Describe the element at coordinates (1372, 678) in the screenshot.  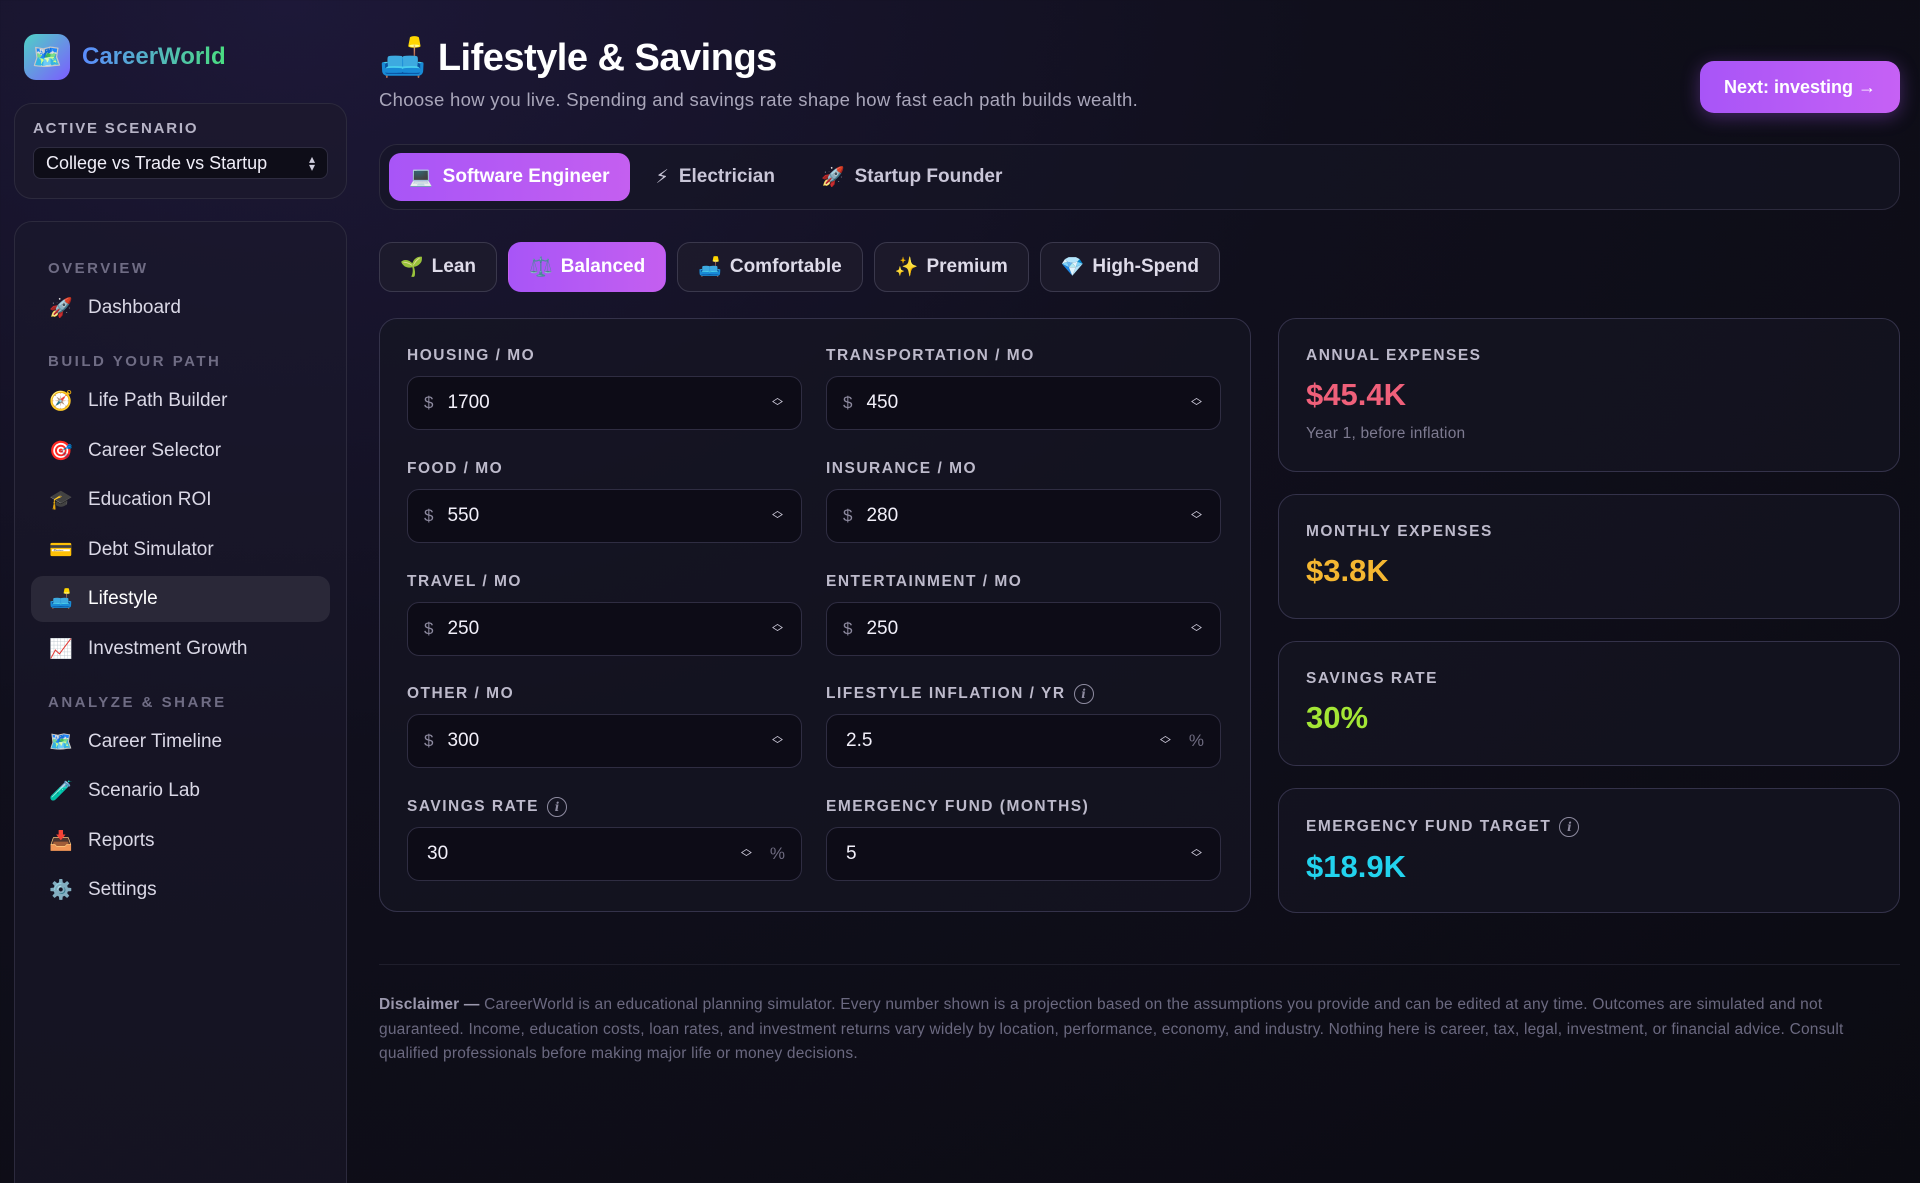
I see `stat-label: SAVINGS RATE` at that location.